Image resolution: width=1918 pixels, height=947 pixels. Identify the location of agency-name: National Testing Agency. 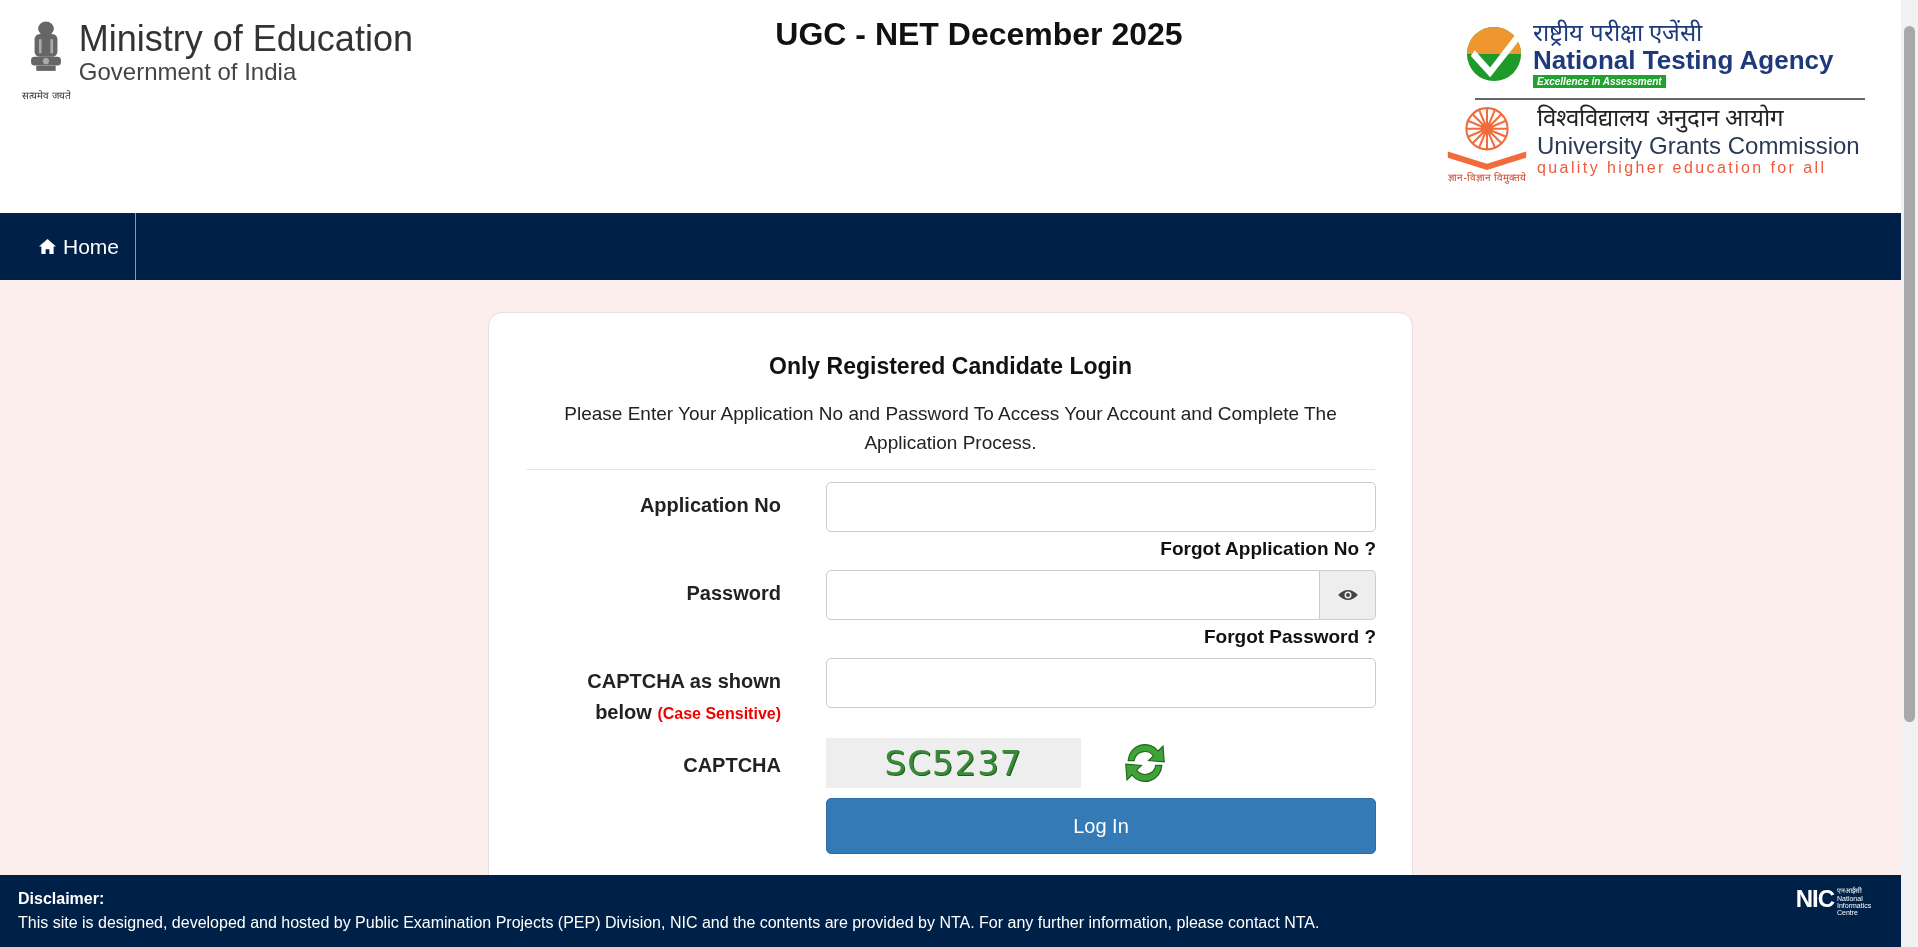
(1683, 60).